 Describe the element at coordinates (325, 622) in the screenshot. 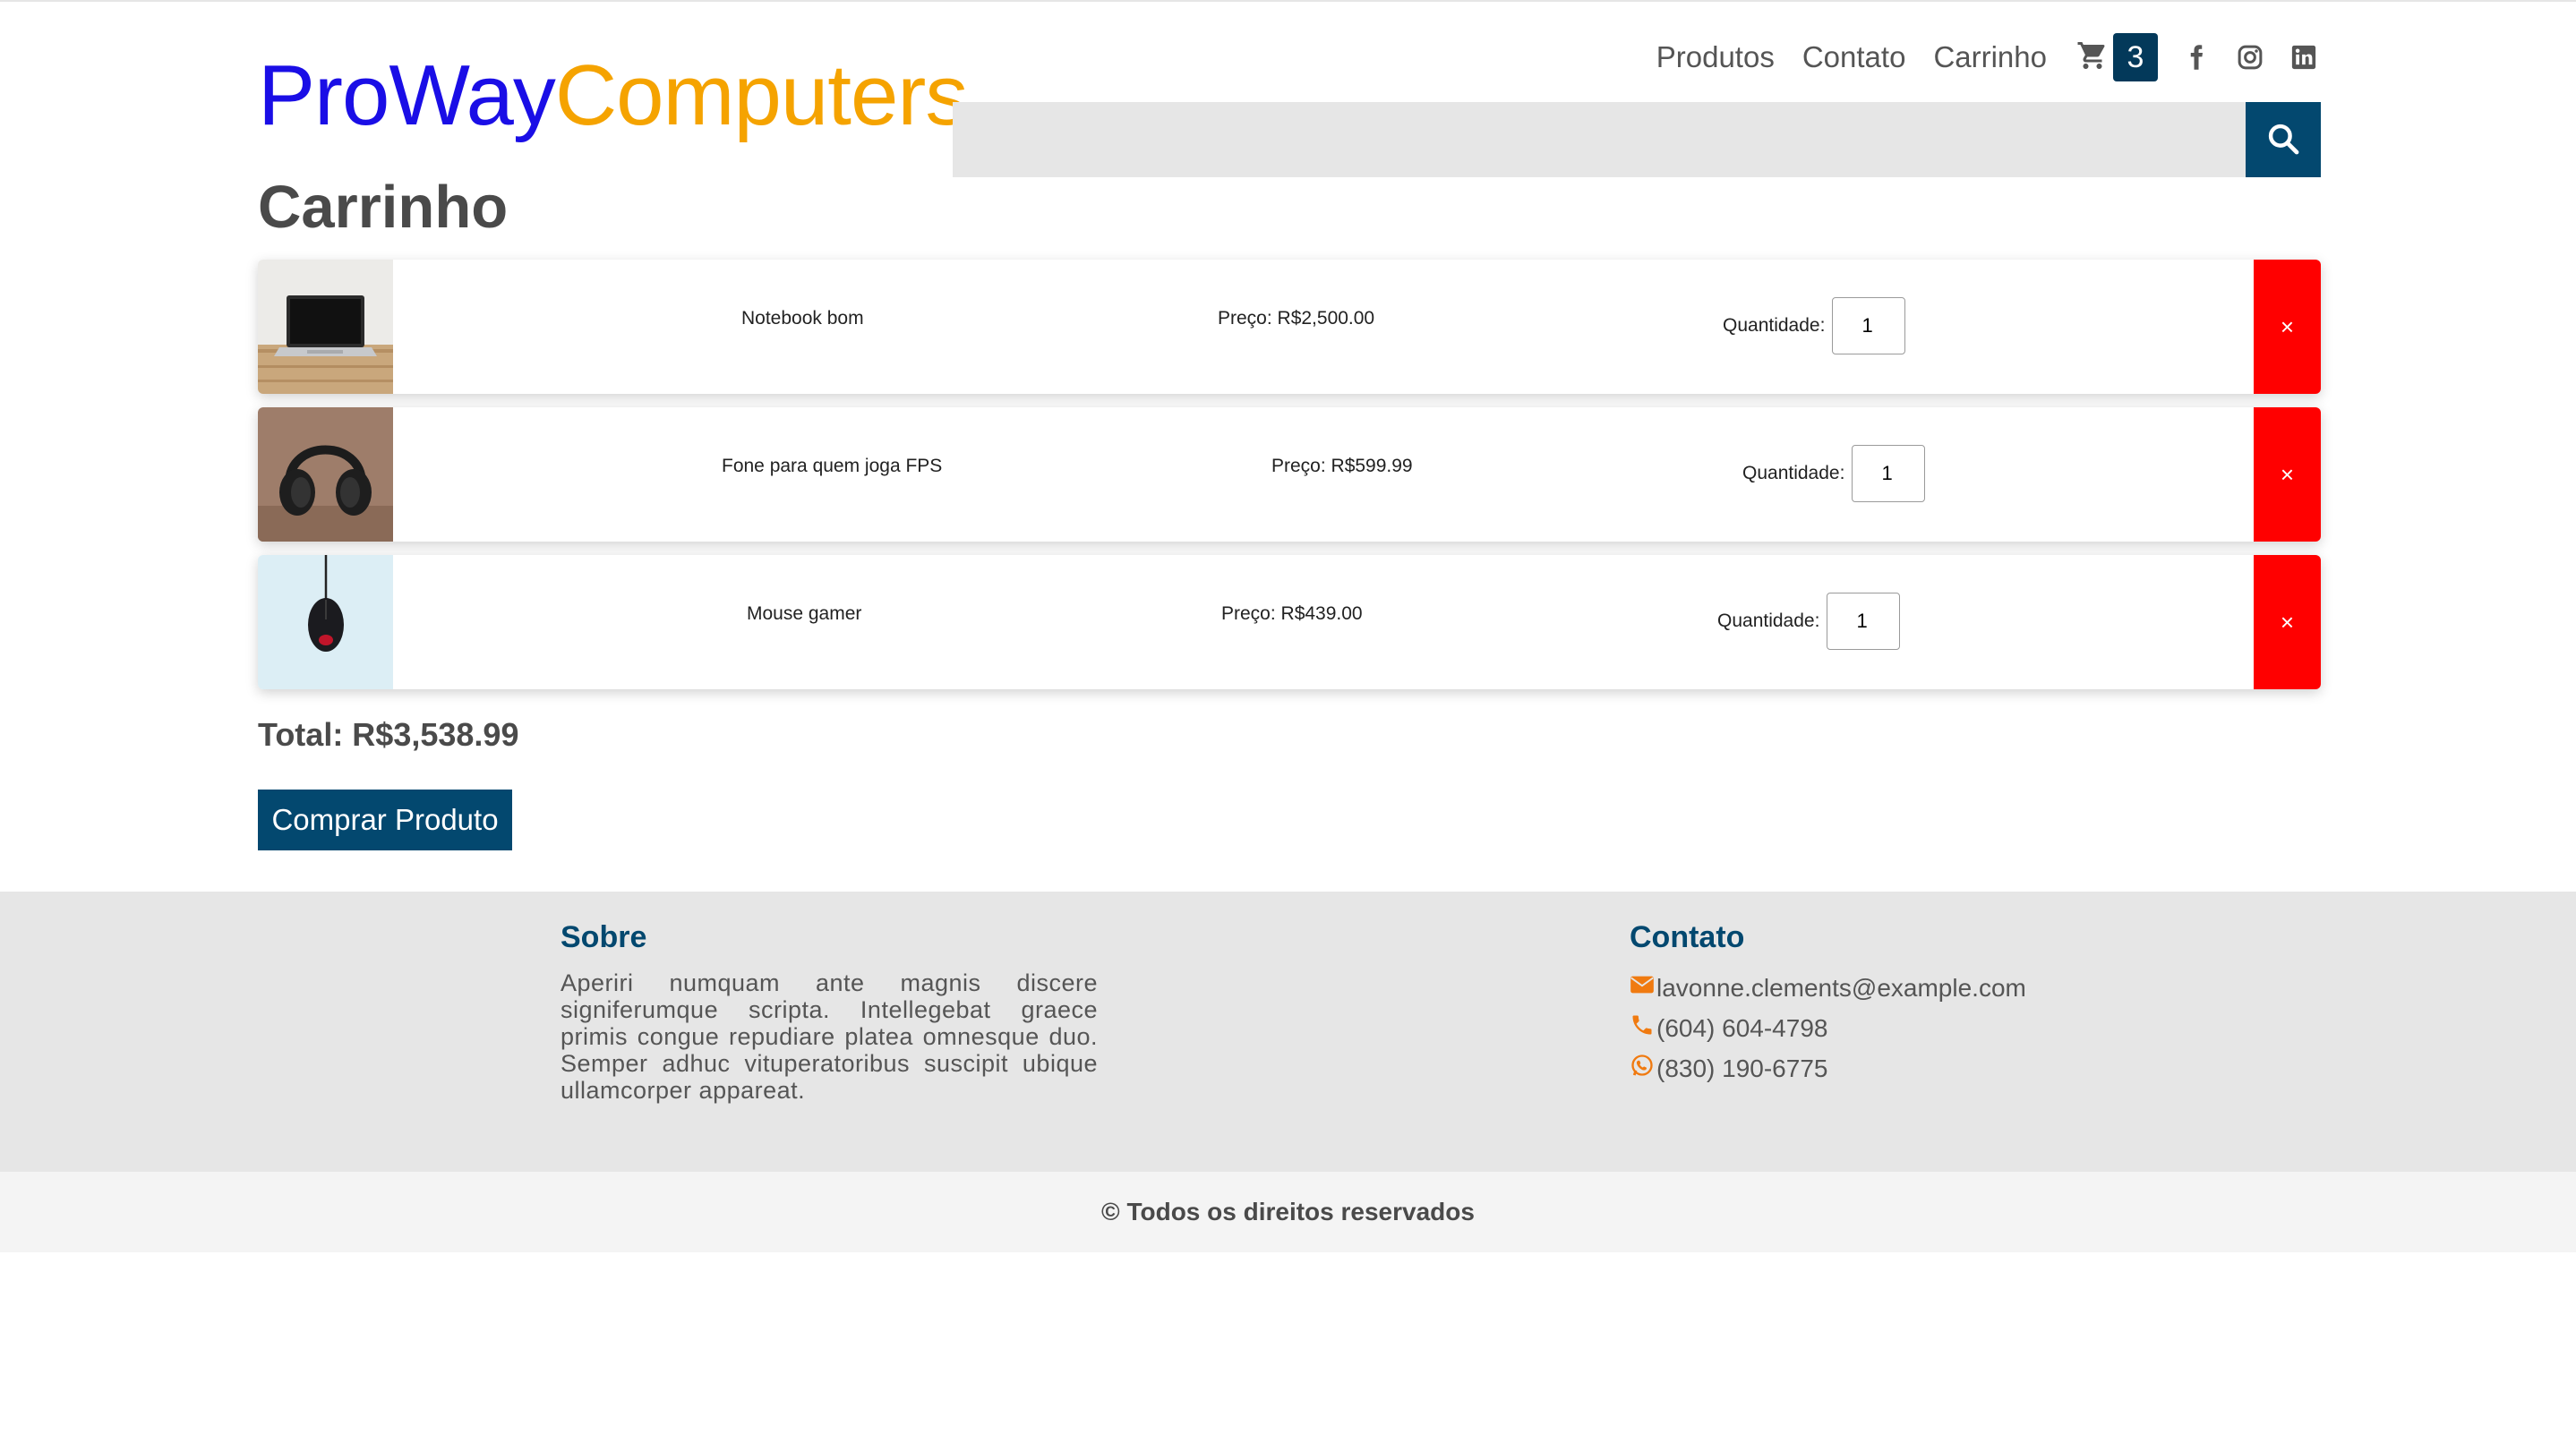

I see `mouse-thumbnail` at that location.